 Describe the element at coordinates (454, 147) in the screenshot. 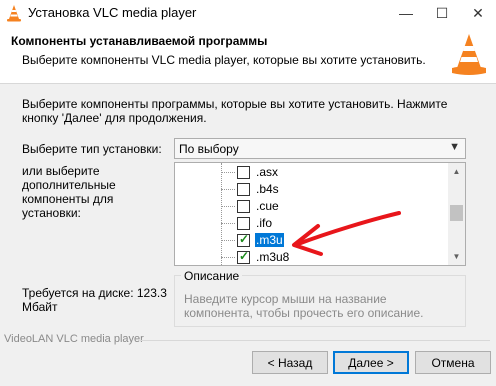

I see `chevron-down-icon: ▼` at that location.